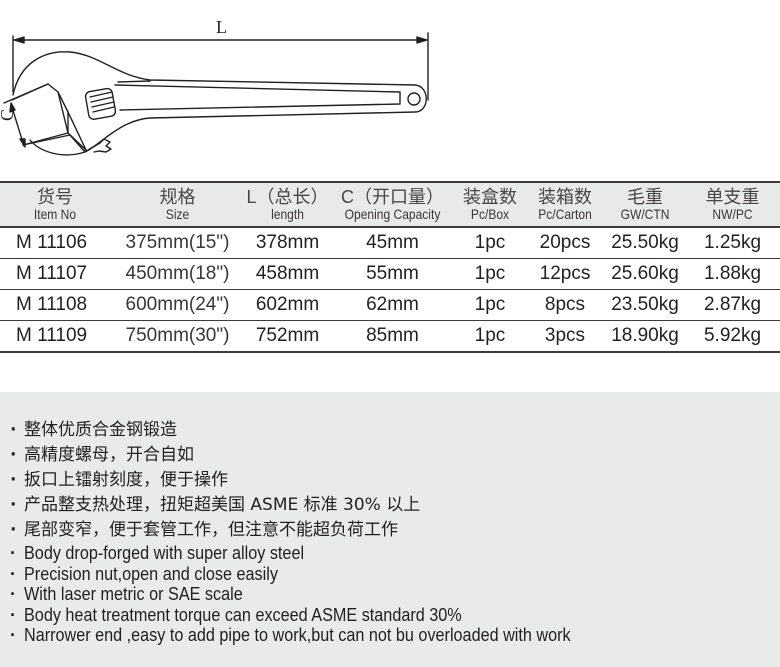 This screenshot has width=780, height=667. I want to click on cell-gw: 18.90kg, so click(645, 336).